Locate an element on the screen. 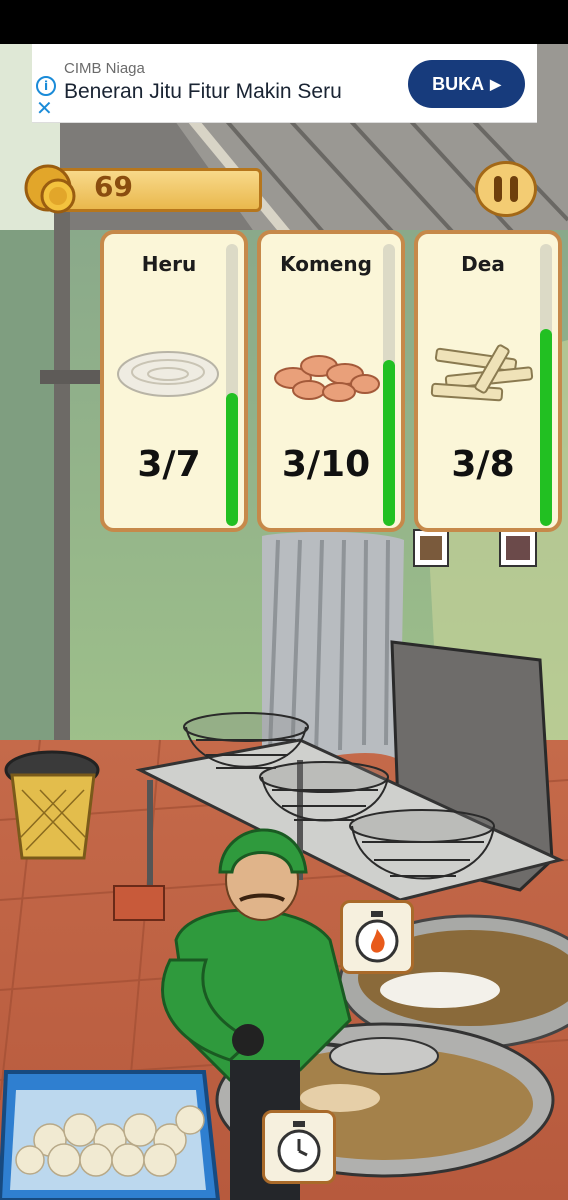  order-quantity: 3/10 is located at coordinates (326, 464).